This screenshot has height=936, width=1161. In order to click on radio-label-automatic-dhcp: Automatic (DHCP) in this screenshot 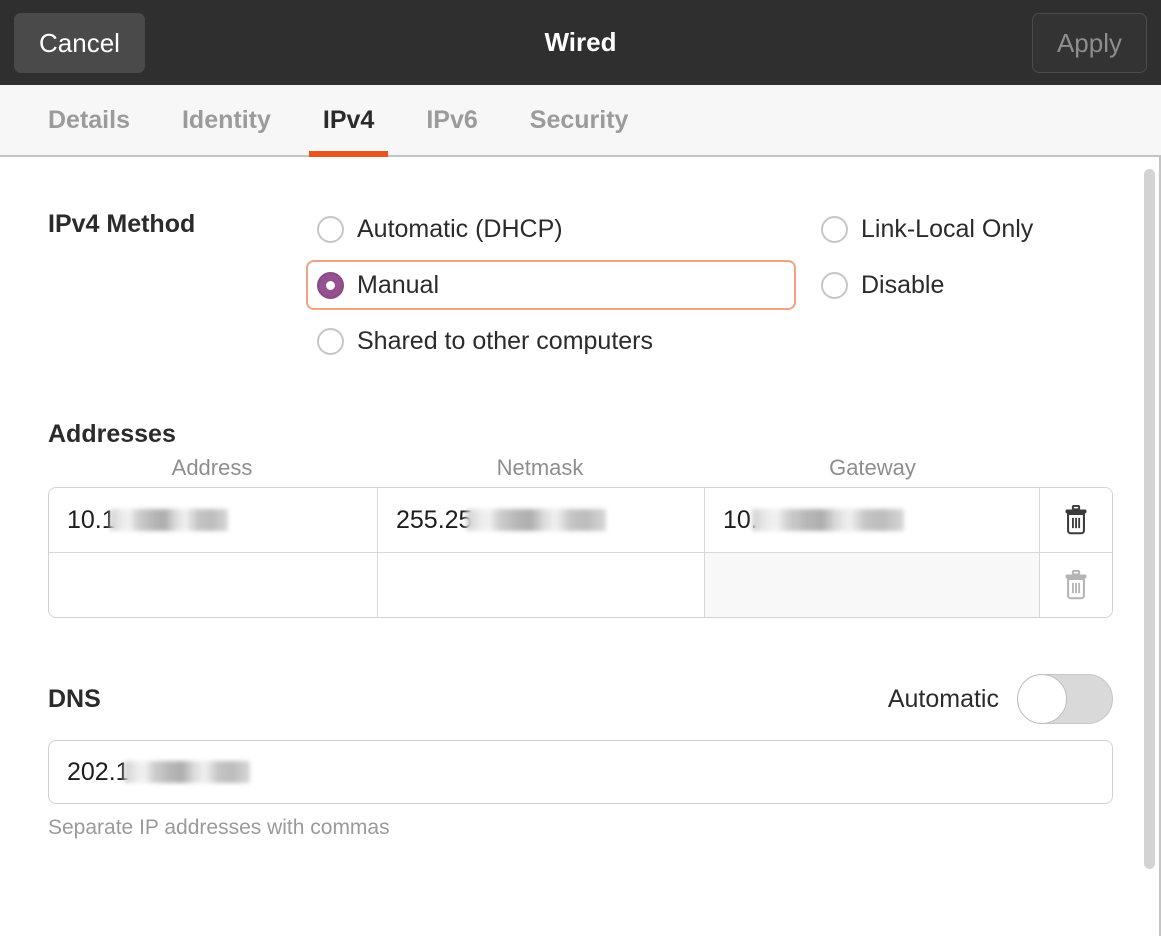, I will do `click(460, 228)`.